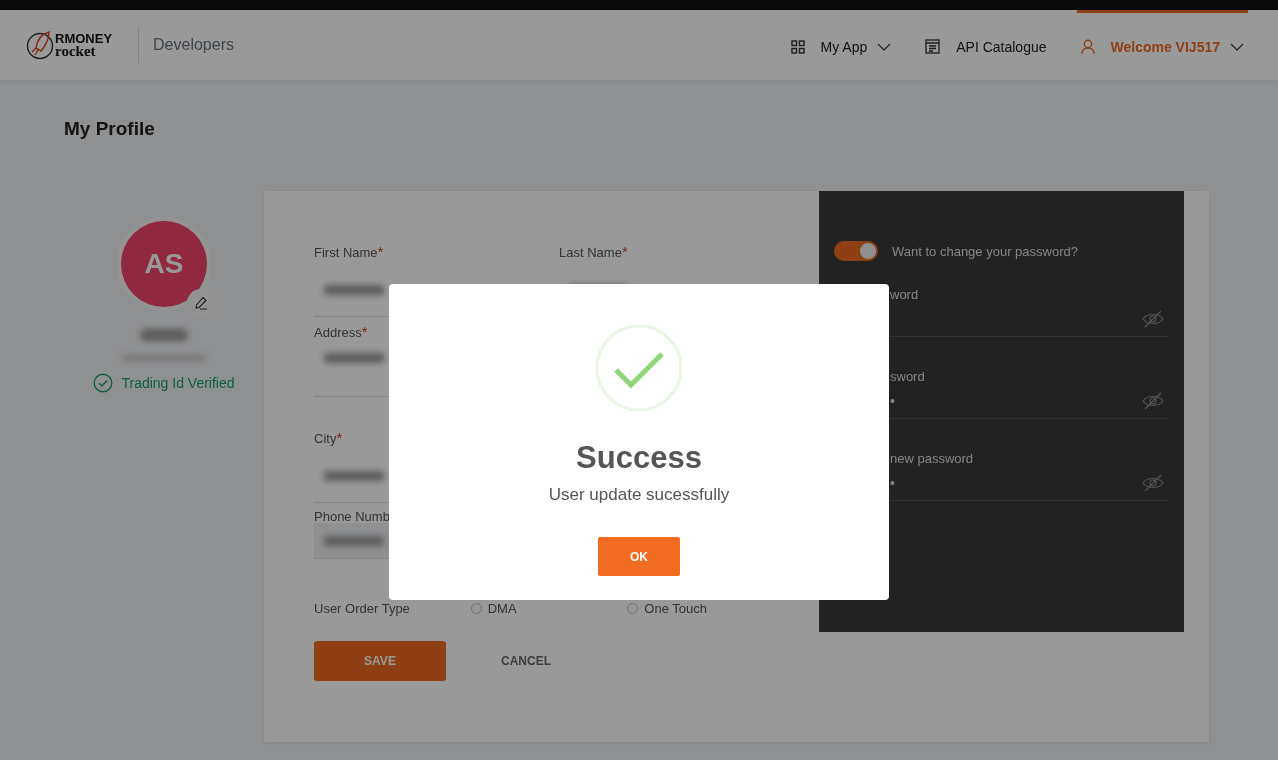  What do you see at coordinates (797, 46) in the screenshot?
I see `grid-icon` at bounding box center [797, 46].